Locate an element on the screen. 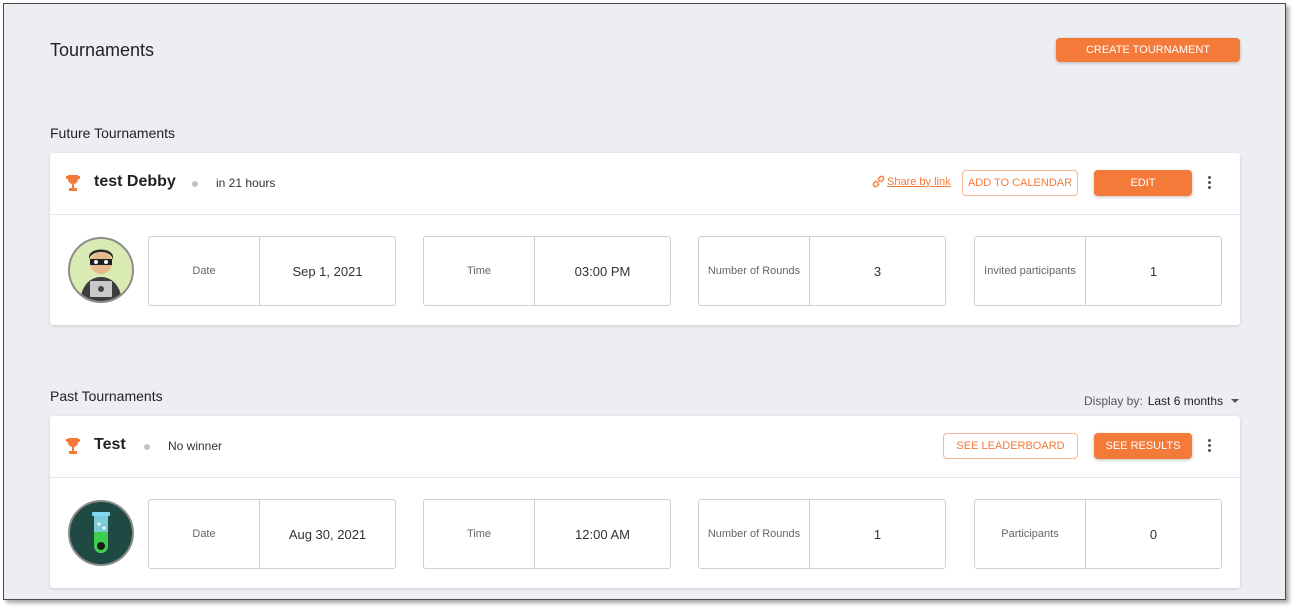 Image resolution: width=1295 pixels, height=609 pixels. stat-time: Time 03:00 PM is located at coordinates (547, 271).